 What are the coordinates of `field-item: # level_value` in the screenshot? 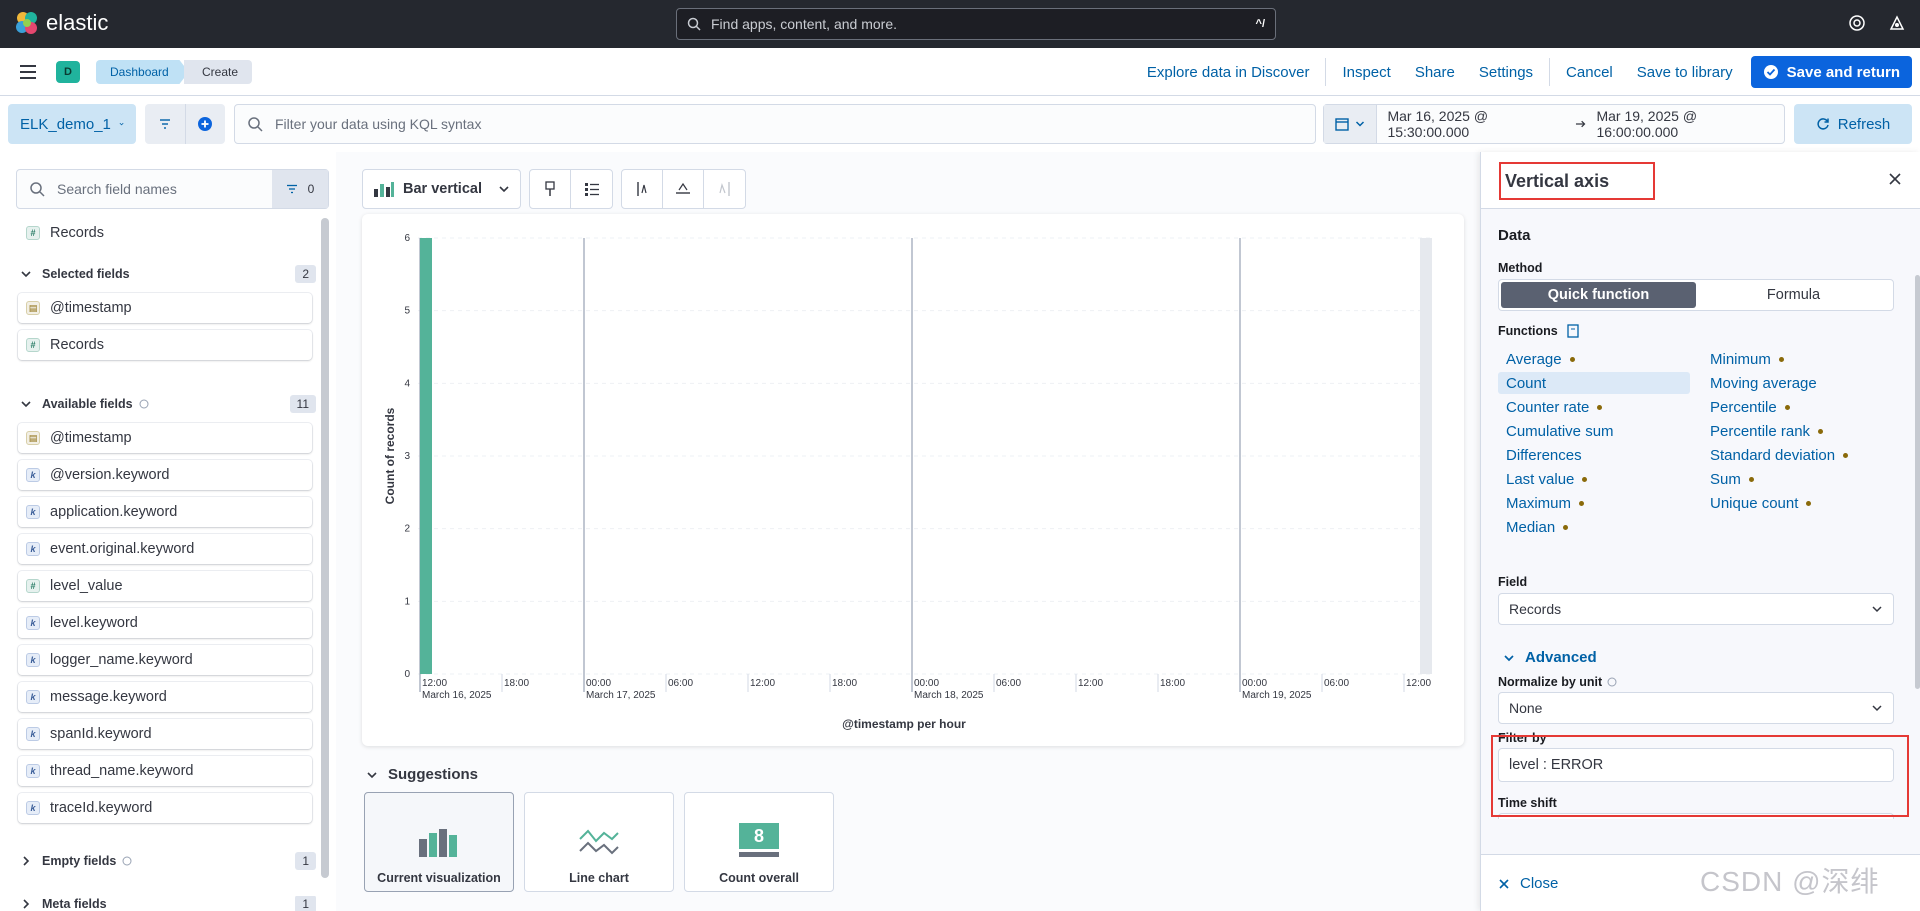 It's located at (165, 586).